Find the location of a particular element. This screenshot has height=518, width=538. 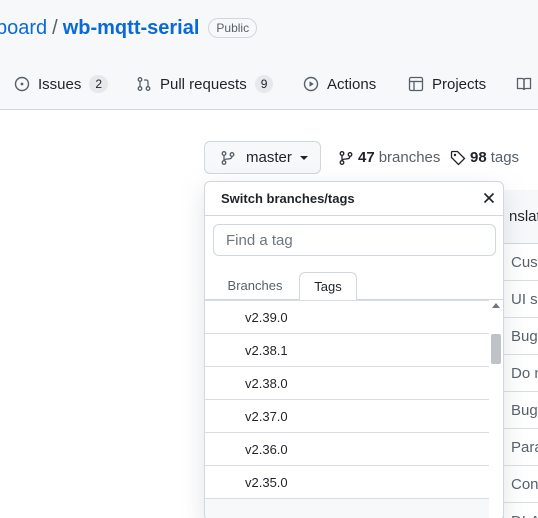

issues-counter: 2 is located at coordinates (99, 84).